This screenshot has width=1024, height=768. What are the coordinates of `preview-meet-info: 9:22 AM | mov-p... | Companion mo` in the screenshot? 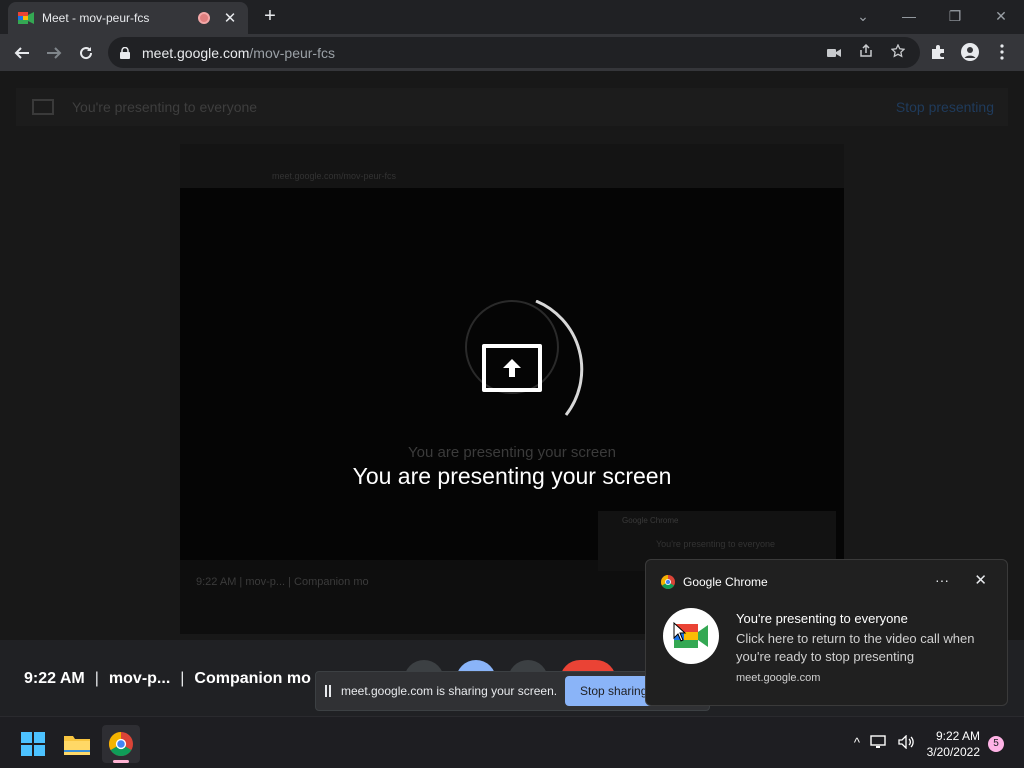 It's located at (282, 582).